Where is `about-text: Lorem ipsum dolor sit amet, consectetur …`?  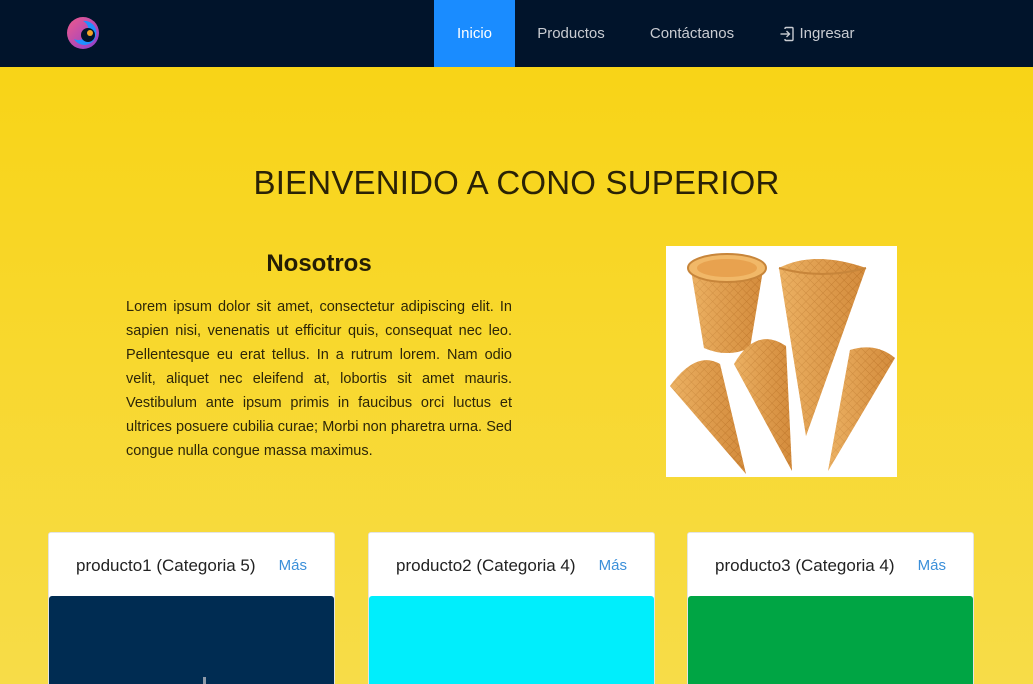
about-text: Lorem ipsum dolor sit amet, consectetur … is located at coordinates (319, 379).